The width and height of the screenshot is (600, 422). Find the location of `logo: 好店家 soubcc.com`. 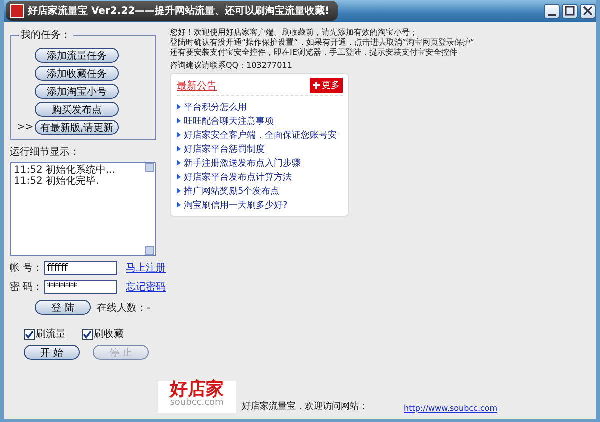

logo: 好店家 soubcc.com is located at coordinates (197, 397).